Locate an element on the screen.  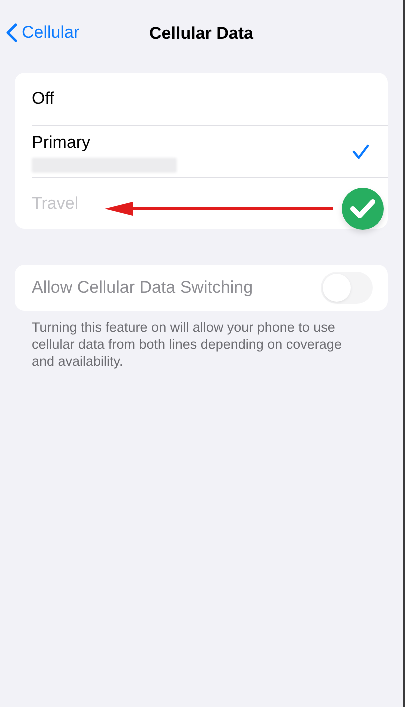
page-title: Cellular Data is located at coordinates (202, 34).